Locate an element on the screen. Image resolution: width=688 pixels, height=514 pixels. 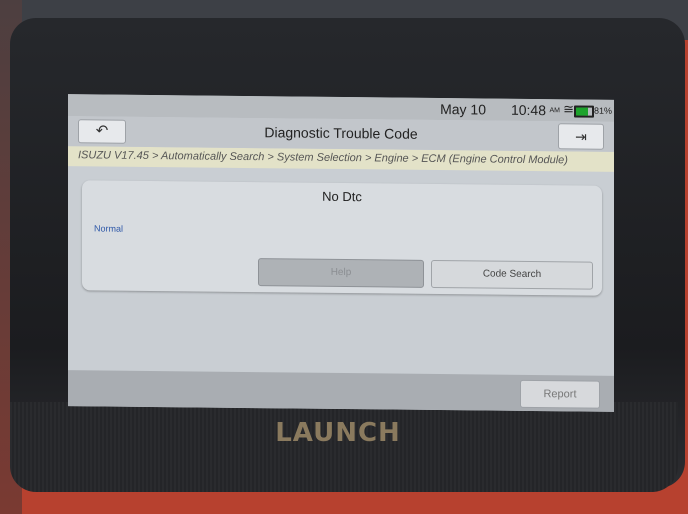
brand-logo: LAUNCH is located at coordinates (338, 433).